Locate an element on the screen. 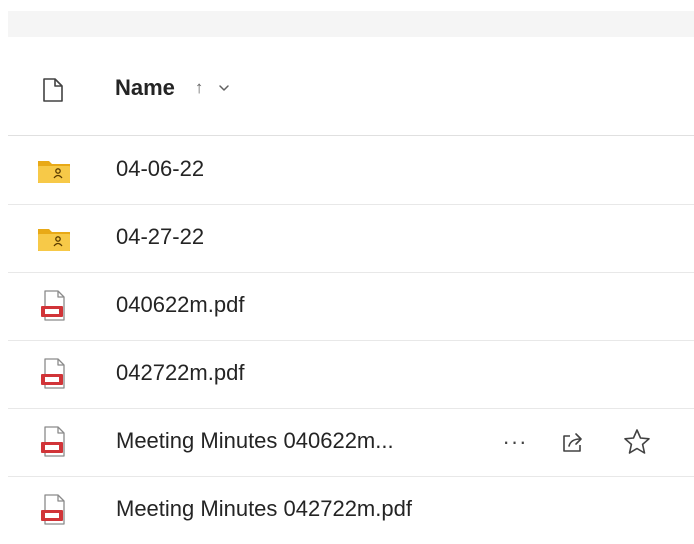 The height and width of the screenshot is (544, 694). name-column-label: Name is located at coordinates (145, 87).